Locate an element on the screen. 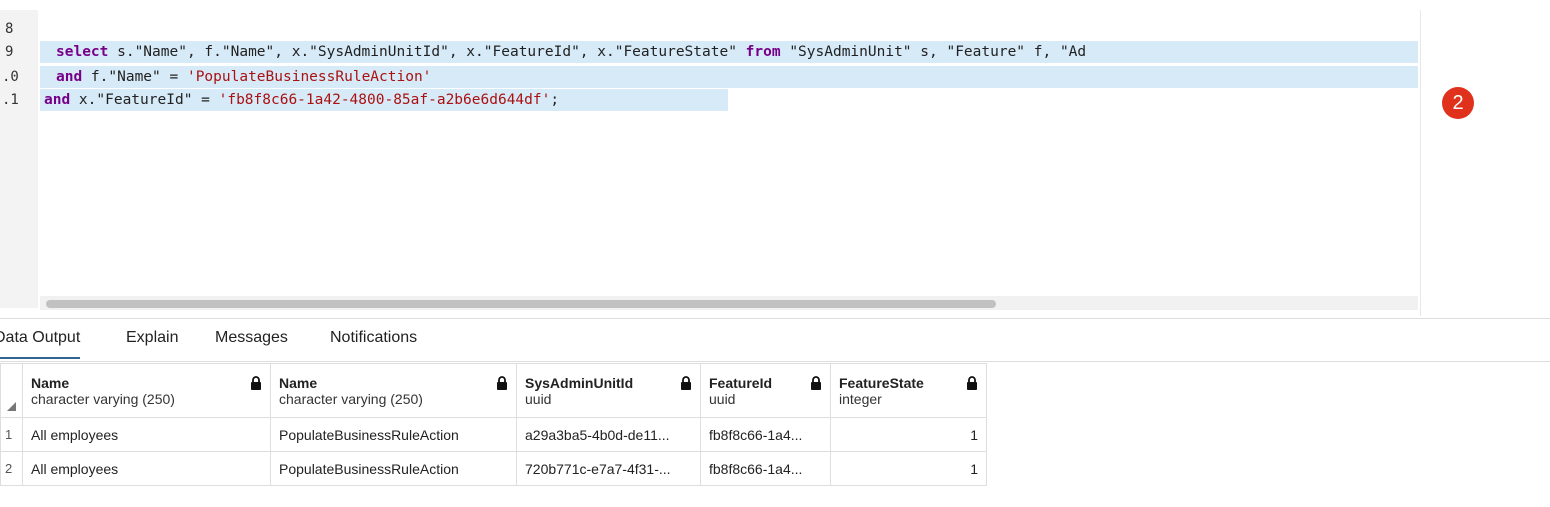 This screenshot has height=507, width=1550. tab-messages: Messages is located at coordinates (251, 344).